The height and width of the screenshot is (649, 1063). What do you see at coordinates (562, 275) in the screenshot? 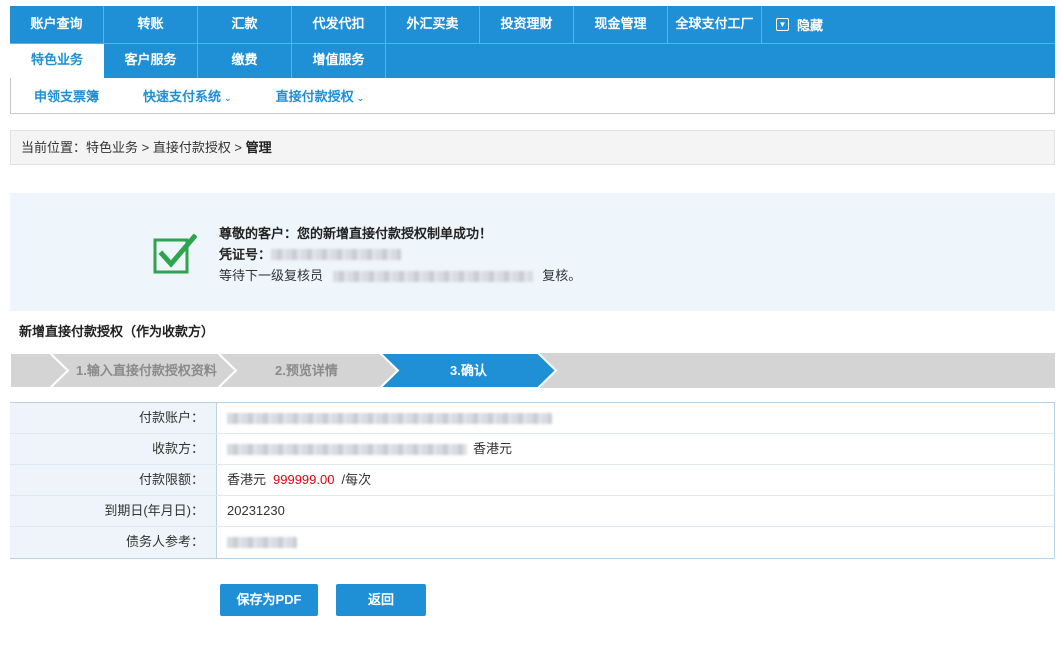
I see `review-suffix: 复核。` at bounding box center [562, 275].